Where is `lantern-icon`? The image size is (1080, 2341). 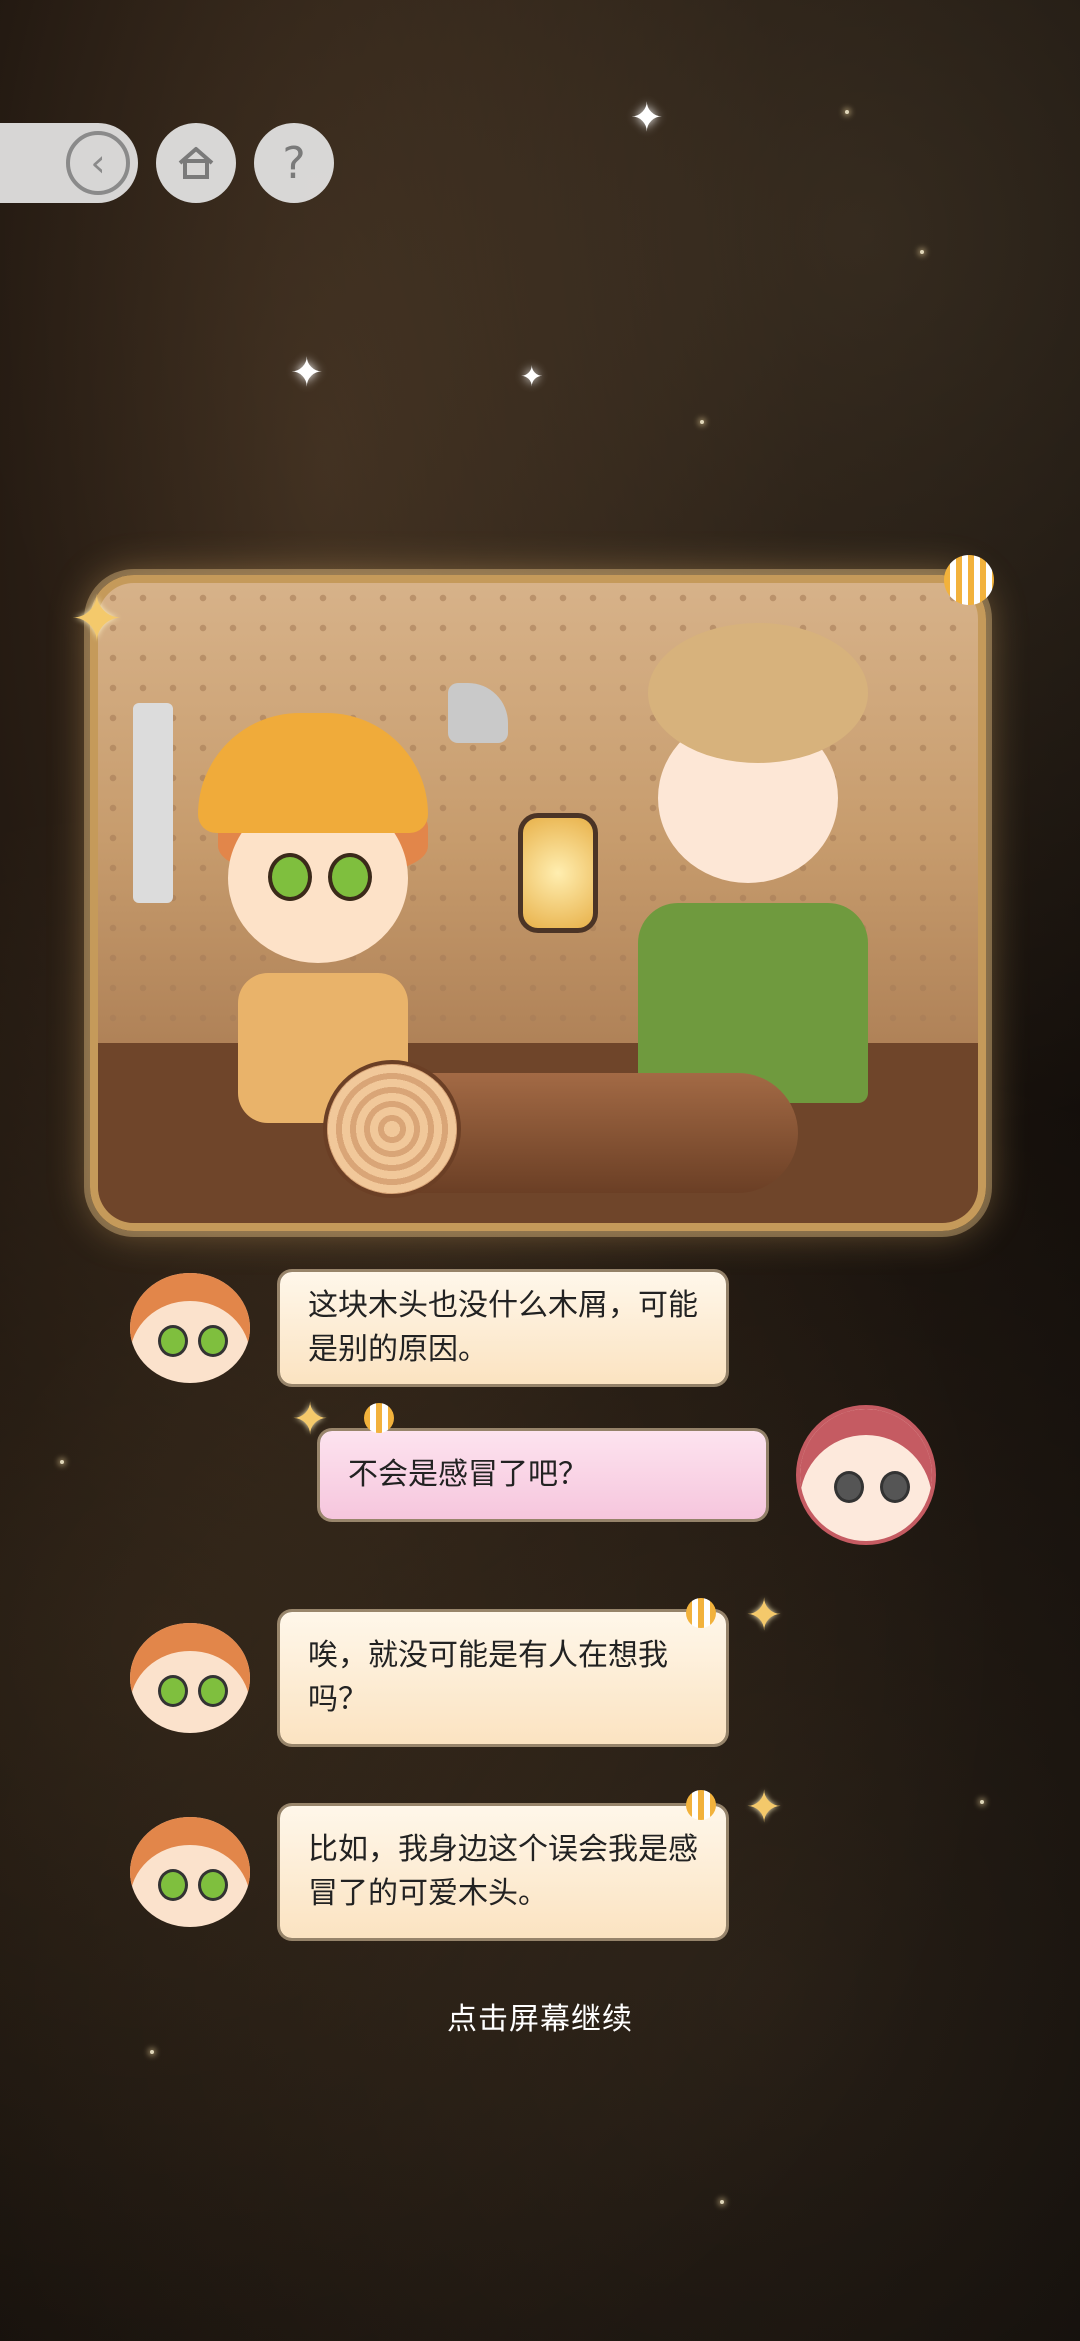 lantern-icon is located at coordinates (558, 873).